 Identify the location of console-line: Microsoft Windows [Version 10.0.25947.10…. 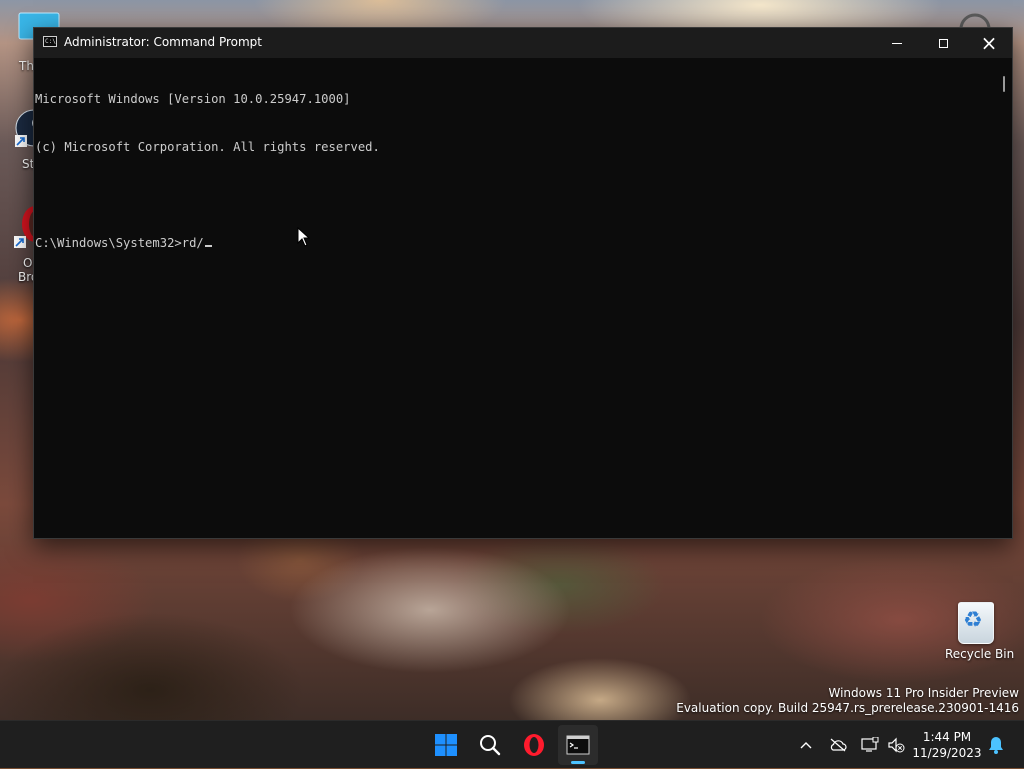
(193, 99).